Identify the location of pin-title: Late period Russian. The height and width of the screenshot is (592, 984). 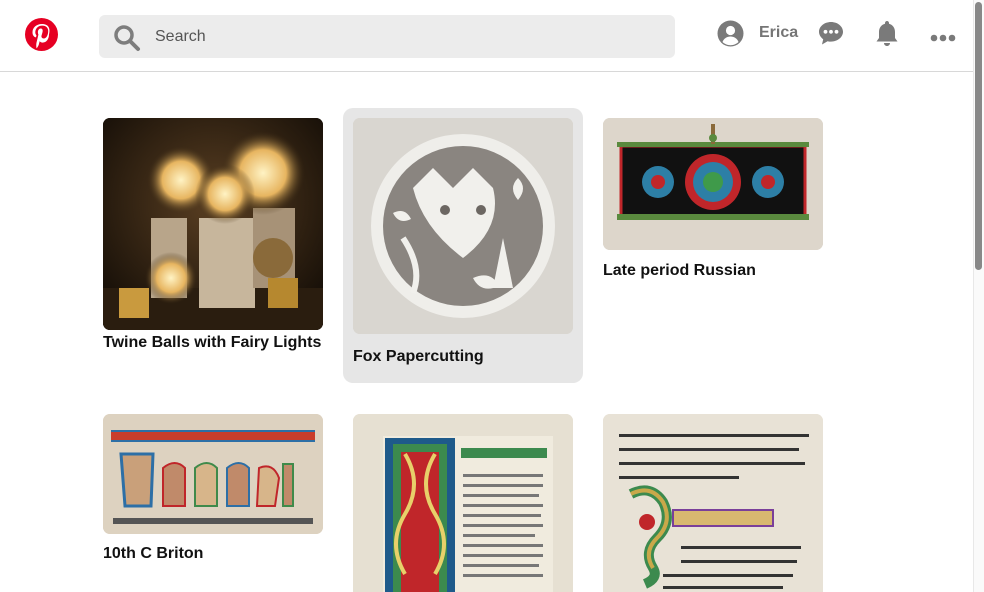
(679, 271).